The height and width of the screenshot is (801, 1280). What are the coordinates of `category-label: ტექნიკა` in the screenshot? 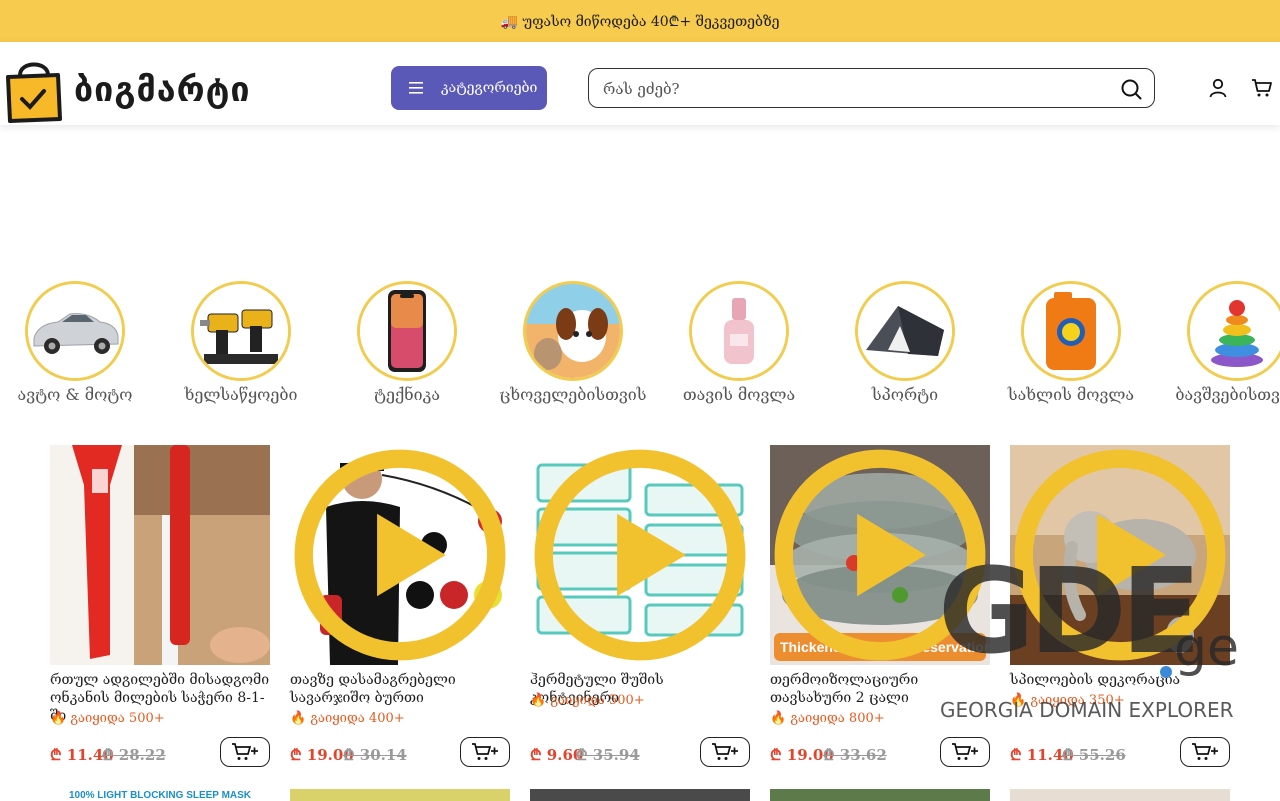 It's located at (406, 394).